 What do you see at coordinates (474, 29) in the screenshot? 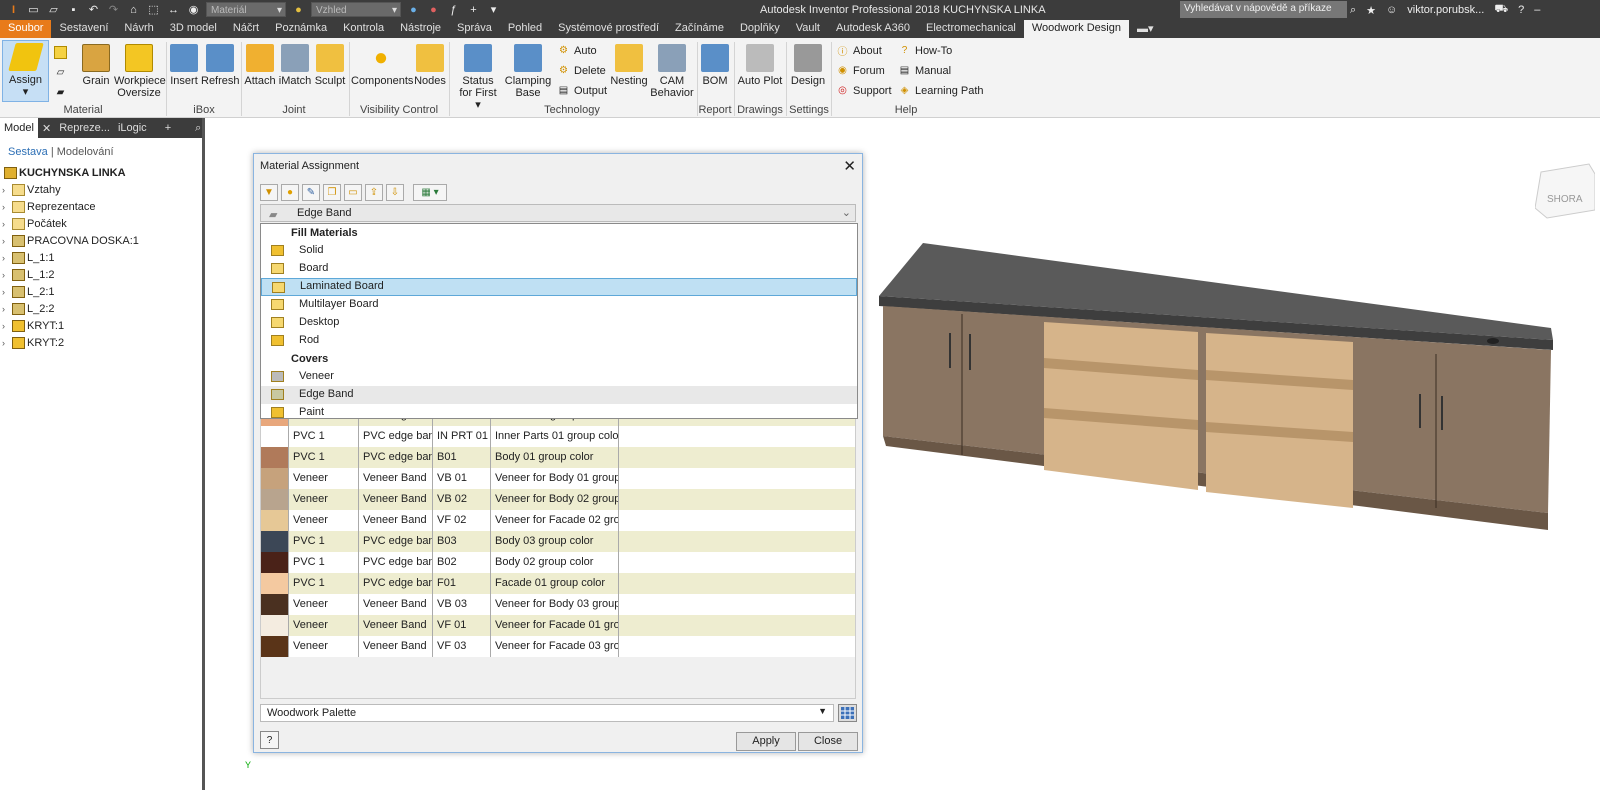
I see `tab-sprava: Správa` at bounding box center [474, 29].